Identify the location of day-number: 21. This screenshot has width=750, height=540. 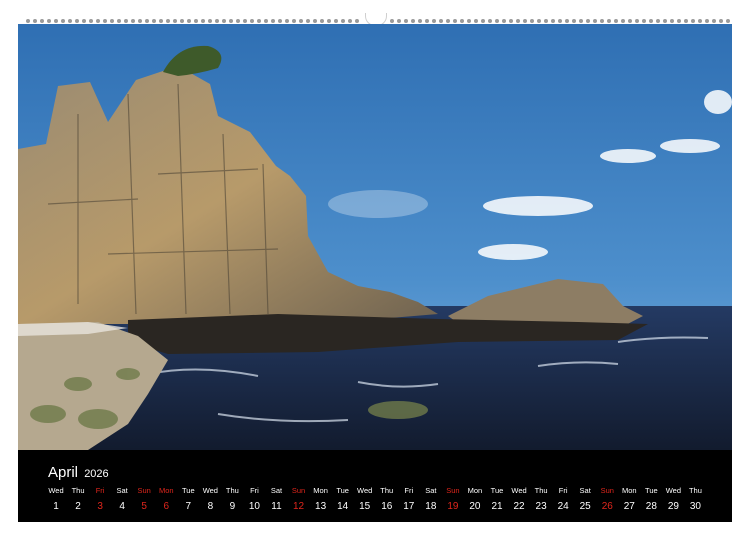
(497, 506).